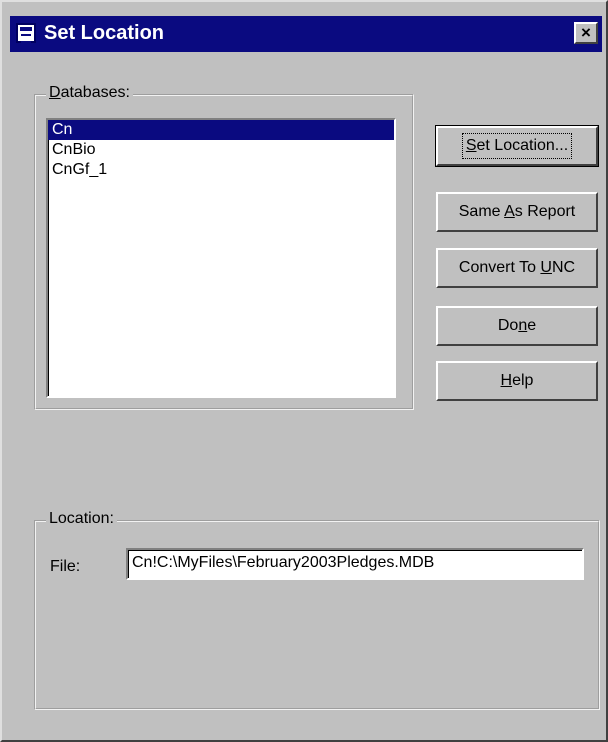 This screenshot has height=742, width=608. I want to click on done-button-label: Done, so click(517, 325).